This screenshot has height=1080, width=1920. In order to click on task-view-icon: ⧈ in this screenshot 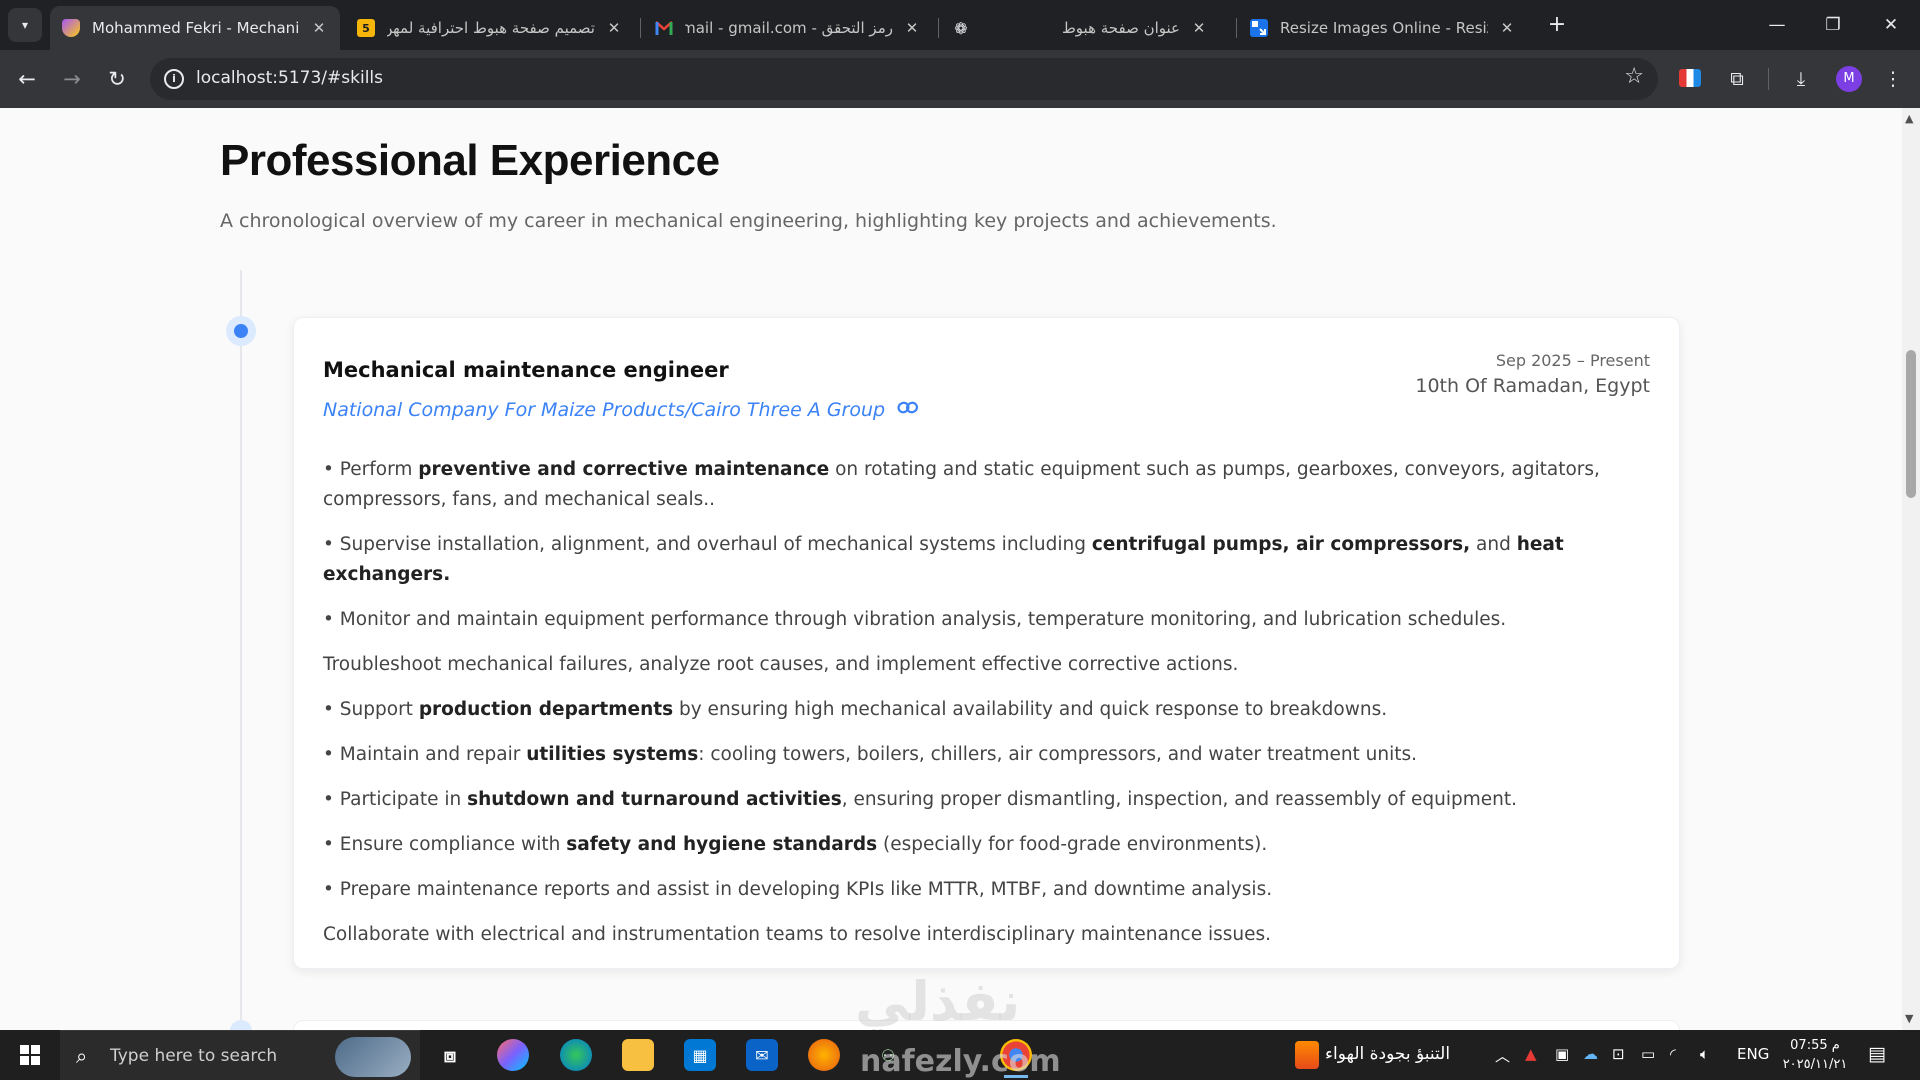, I will do `click(450, 1055)`.